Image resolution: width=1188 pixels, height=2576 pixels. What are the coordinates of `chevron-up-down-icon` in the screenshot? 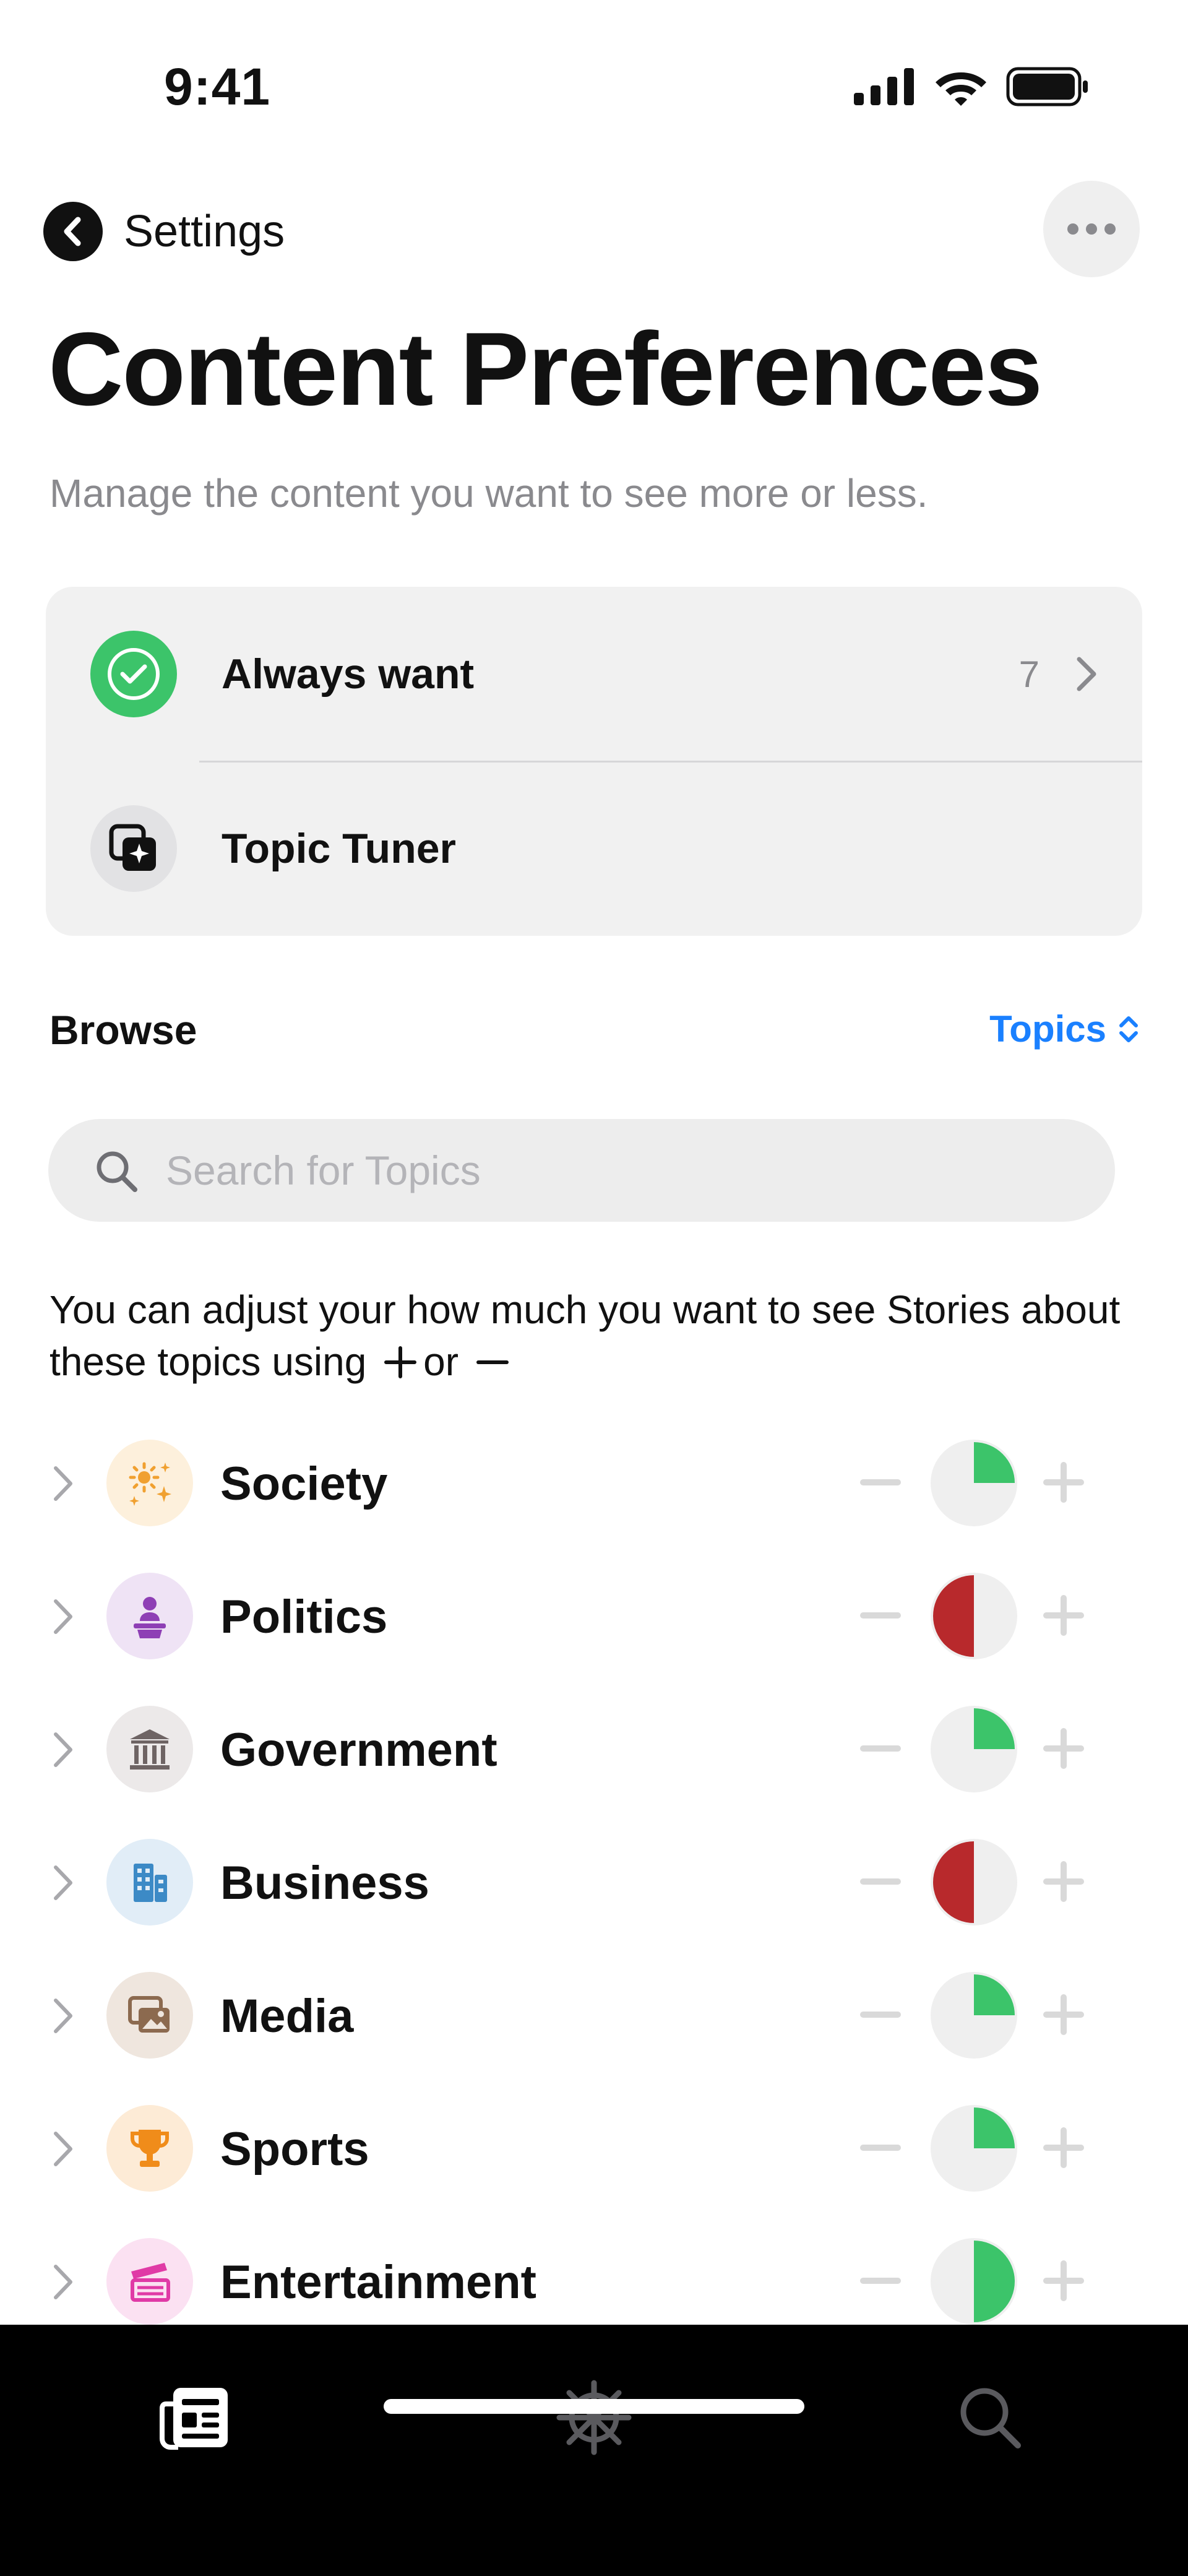 It's located at (1128, 1029).